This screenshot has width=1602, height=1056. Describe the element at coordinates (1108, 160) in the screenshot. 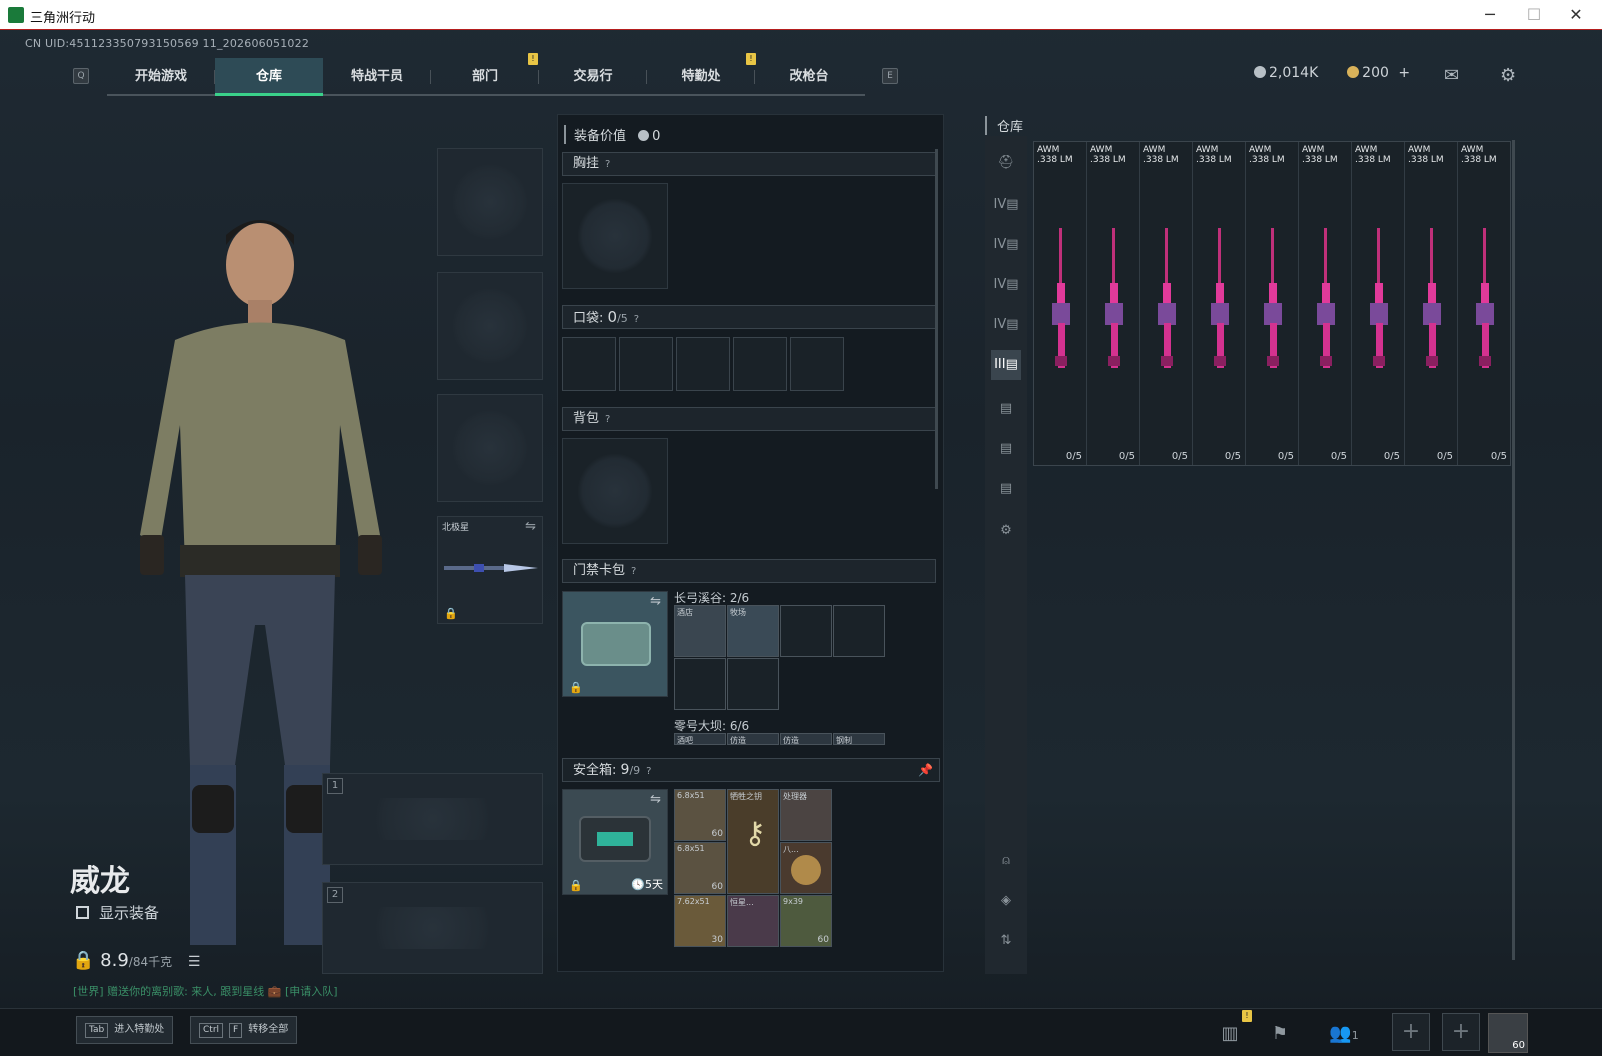

I see `gun-caliber: .338 LM` at that location.